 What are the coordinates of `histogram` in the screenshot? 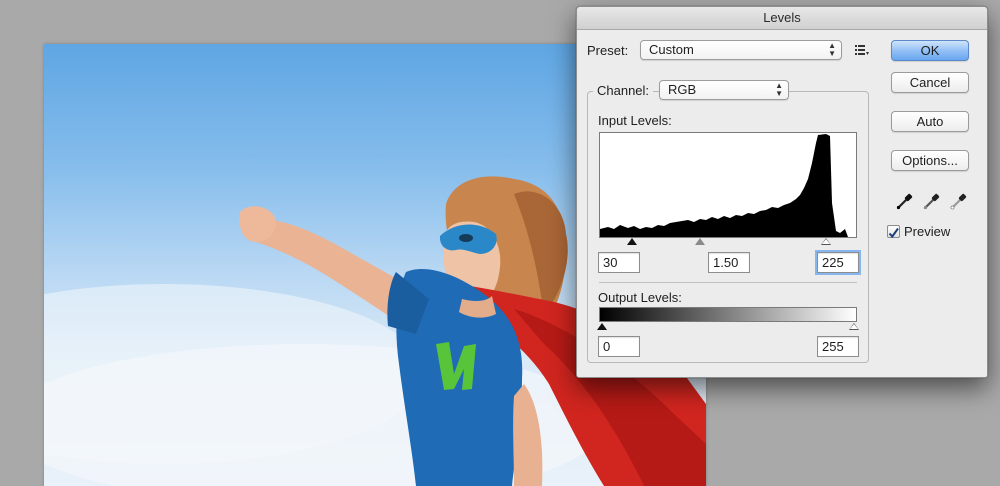 It's located at (728, 185).